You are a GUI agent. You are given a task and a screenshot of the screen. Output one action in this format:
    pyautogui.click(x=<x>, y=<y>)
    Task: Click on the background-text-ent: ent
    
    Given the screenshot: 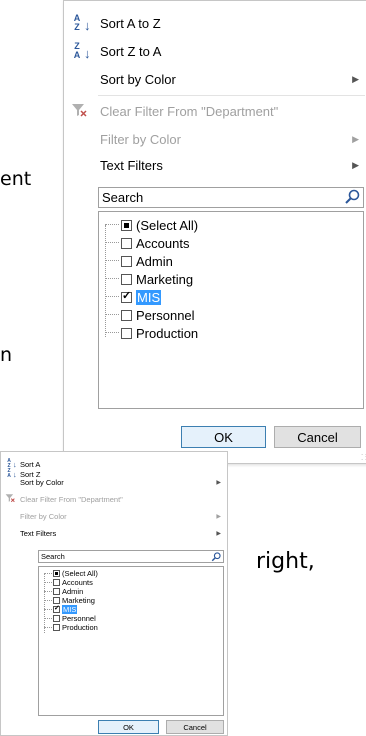 What is the action you would take?
    pyautogui.click(x=16, y=179)
    